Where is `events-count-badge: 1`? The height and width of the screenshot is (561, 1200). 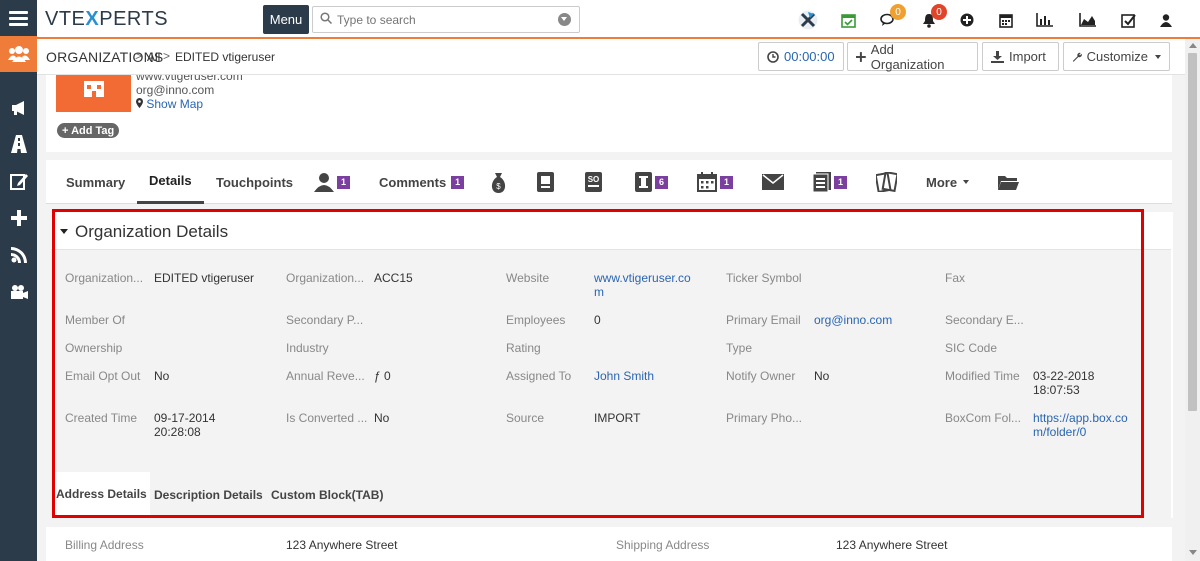
events-count-badge: 1 is located at coordinates (726, 182).